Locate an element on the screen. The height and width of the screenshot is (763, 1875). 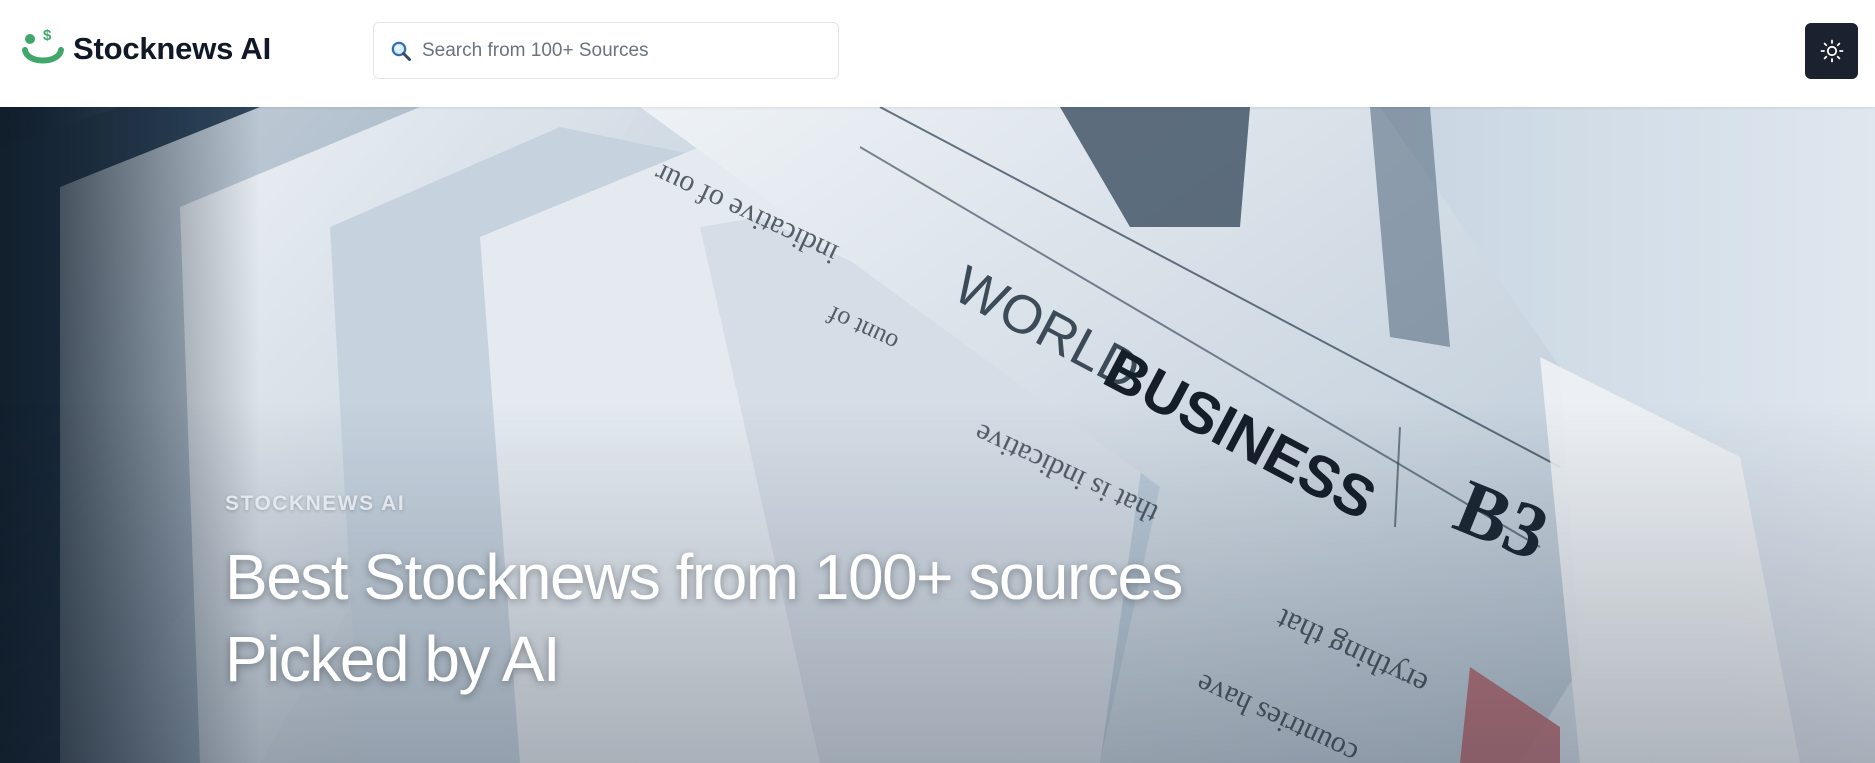
hero-eyebrow: STOCKNEWS AI is located at coordinates (315, 503).